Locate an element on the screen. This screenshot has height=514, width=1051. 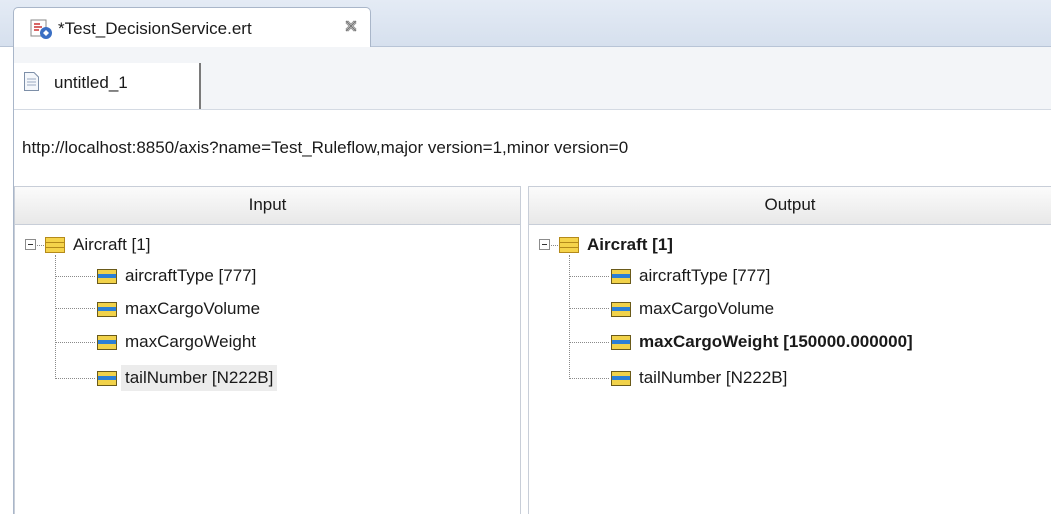
close-icon is located at coordinates (351, 26).